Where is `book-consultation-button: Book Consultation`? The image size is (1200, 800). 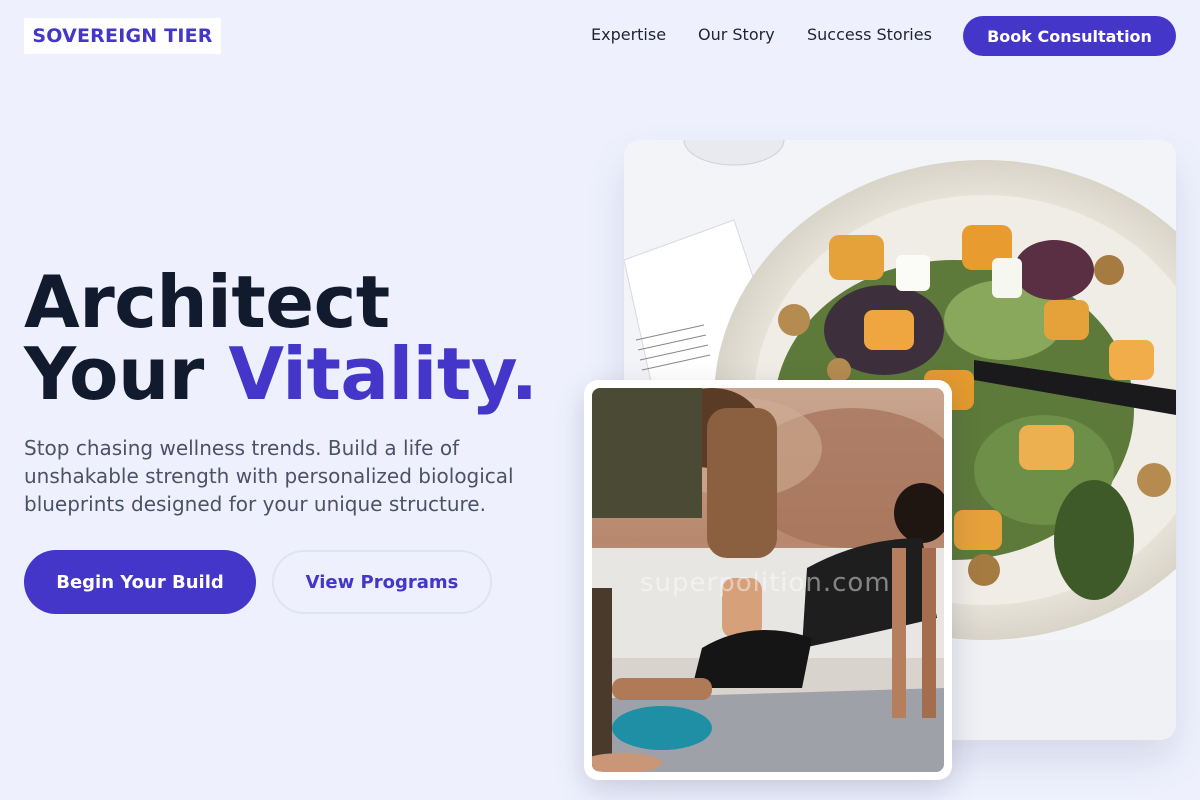 book-consultation-button: Book Consultation is located at coordinates (1069, 36).